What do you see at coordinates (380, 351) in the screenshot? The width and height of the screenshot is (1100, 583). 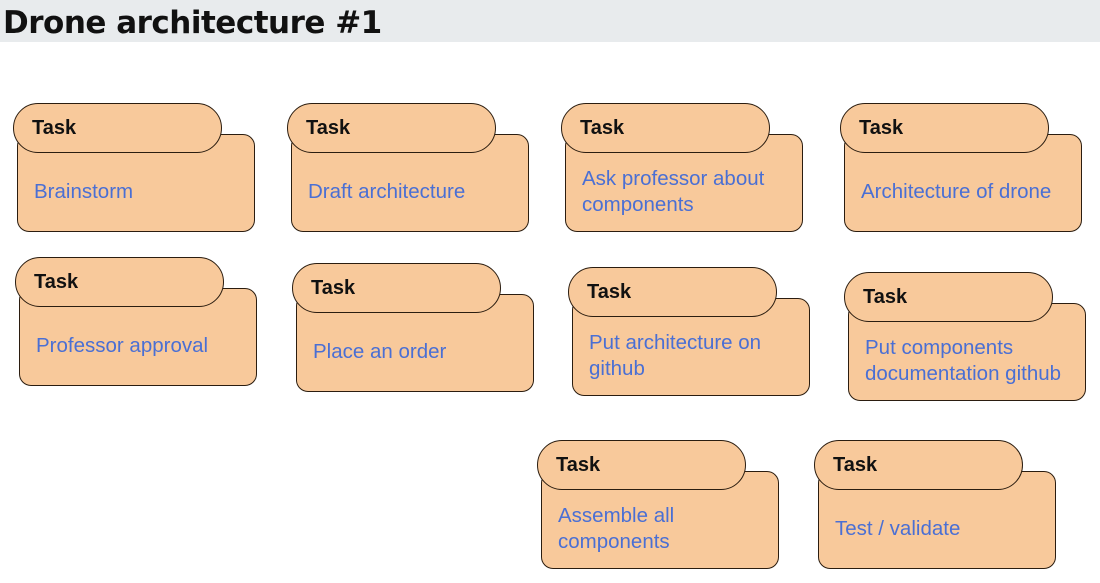 I see `task-name: Place an order` at bounding box center [380, 351].